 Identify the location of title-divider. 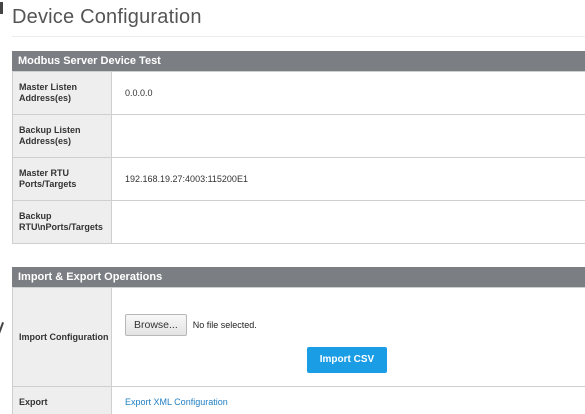
(298, 36).